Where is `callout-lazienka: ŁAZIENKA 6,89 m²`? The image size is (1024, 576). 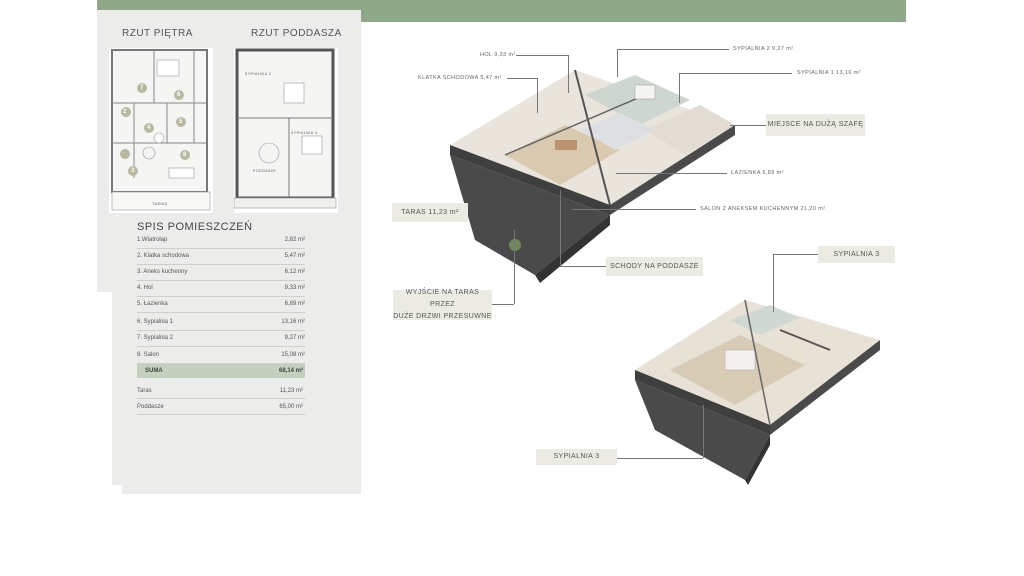
callout-lazienka: ŁAZIENKA 6,89 m² is located at coordinates (757, 173).